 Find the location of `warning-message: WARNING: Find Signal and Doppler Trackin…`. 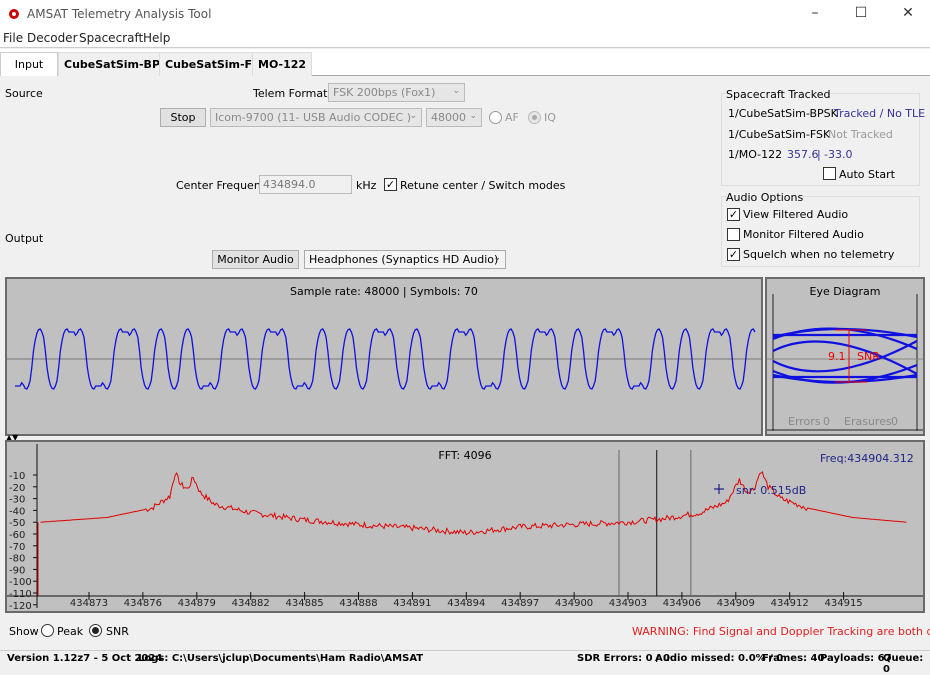

warning-message: WARNING: Find Signal and Doppler Trackin… is located at coordinates (781, 631).